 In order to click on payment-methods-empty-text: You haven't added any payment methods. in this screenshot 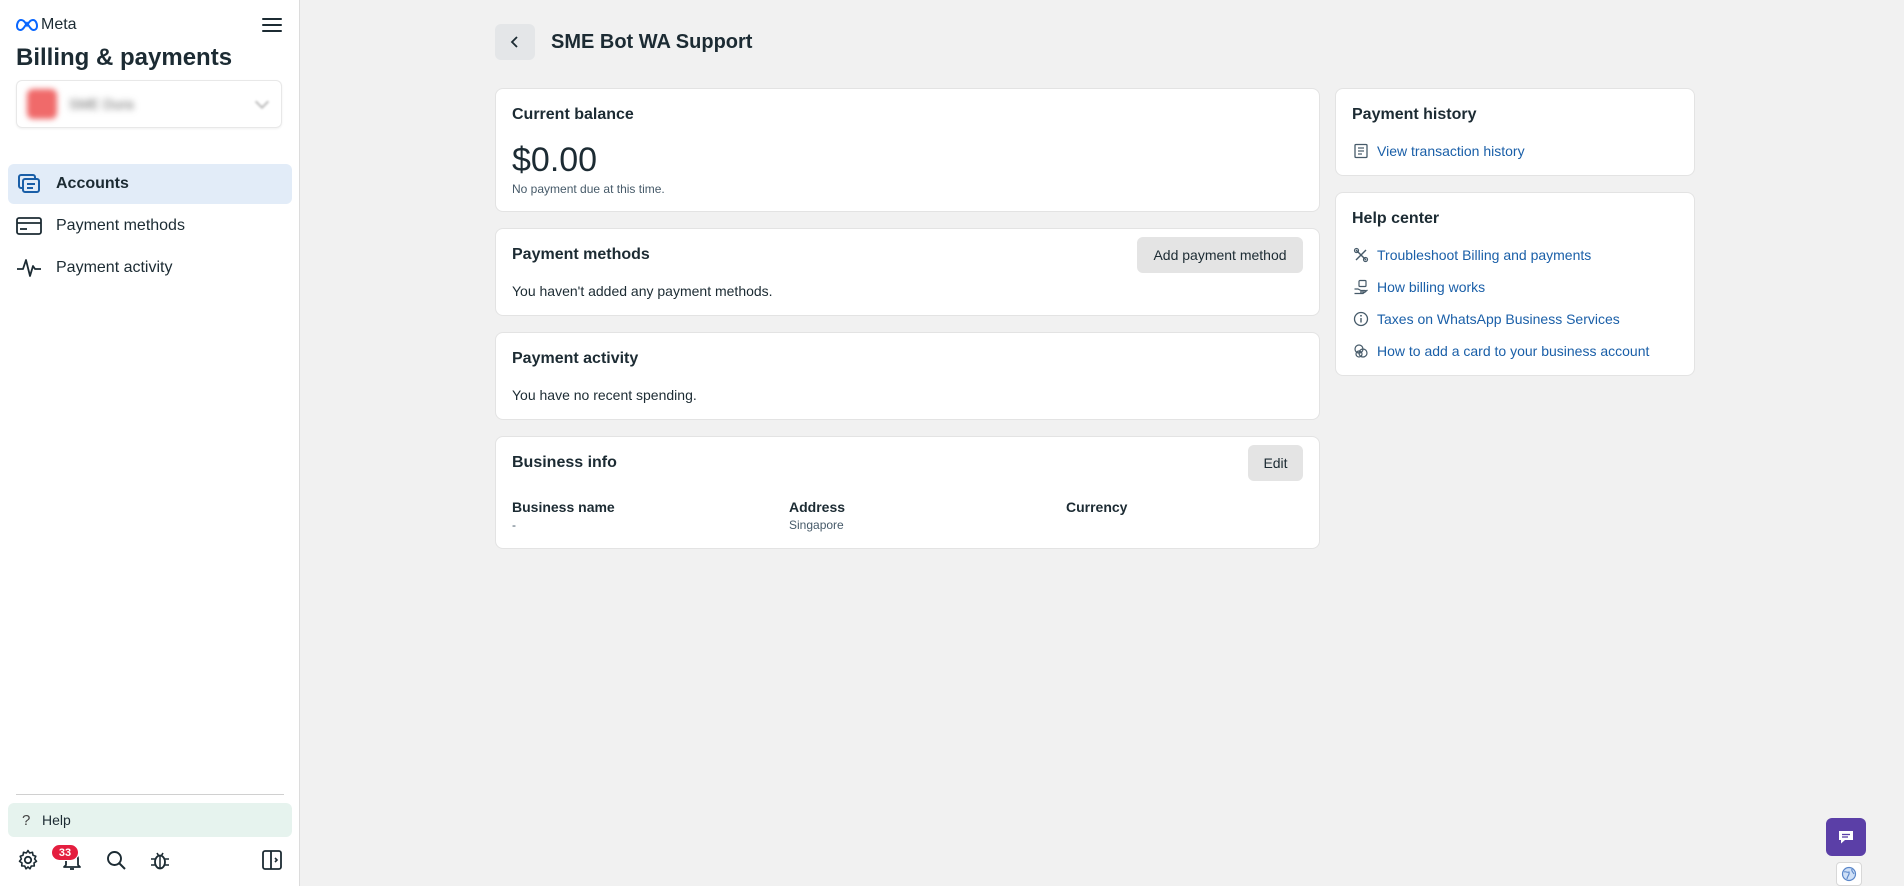, I will do `click(642, 291)`.